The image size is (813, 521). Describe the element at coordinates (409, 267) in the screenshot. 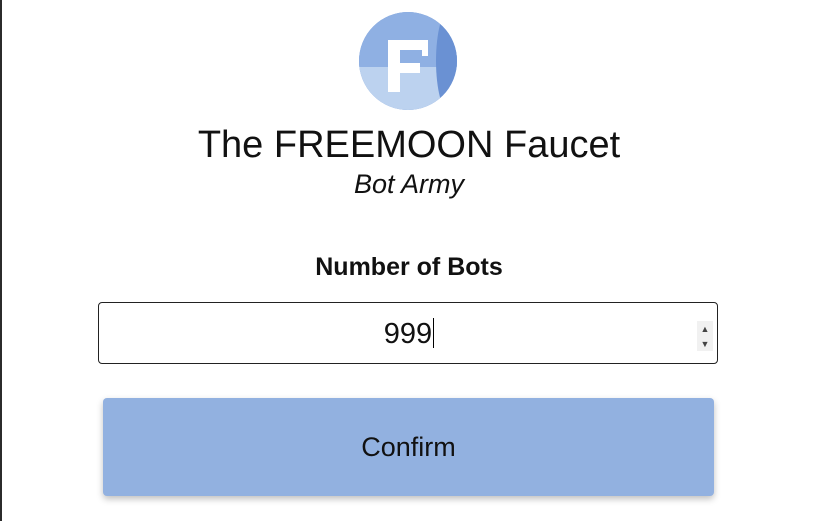

I see `number-of-bots-label: Number of Bots` at that location.